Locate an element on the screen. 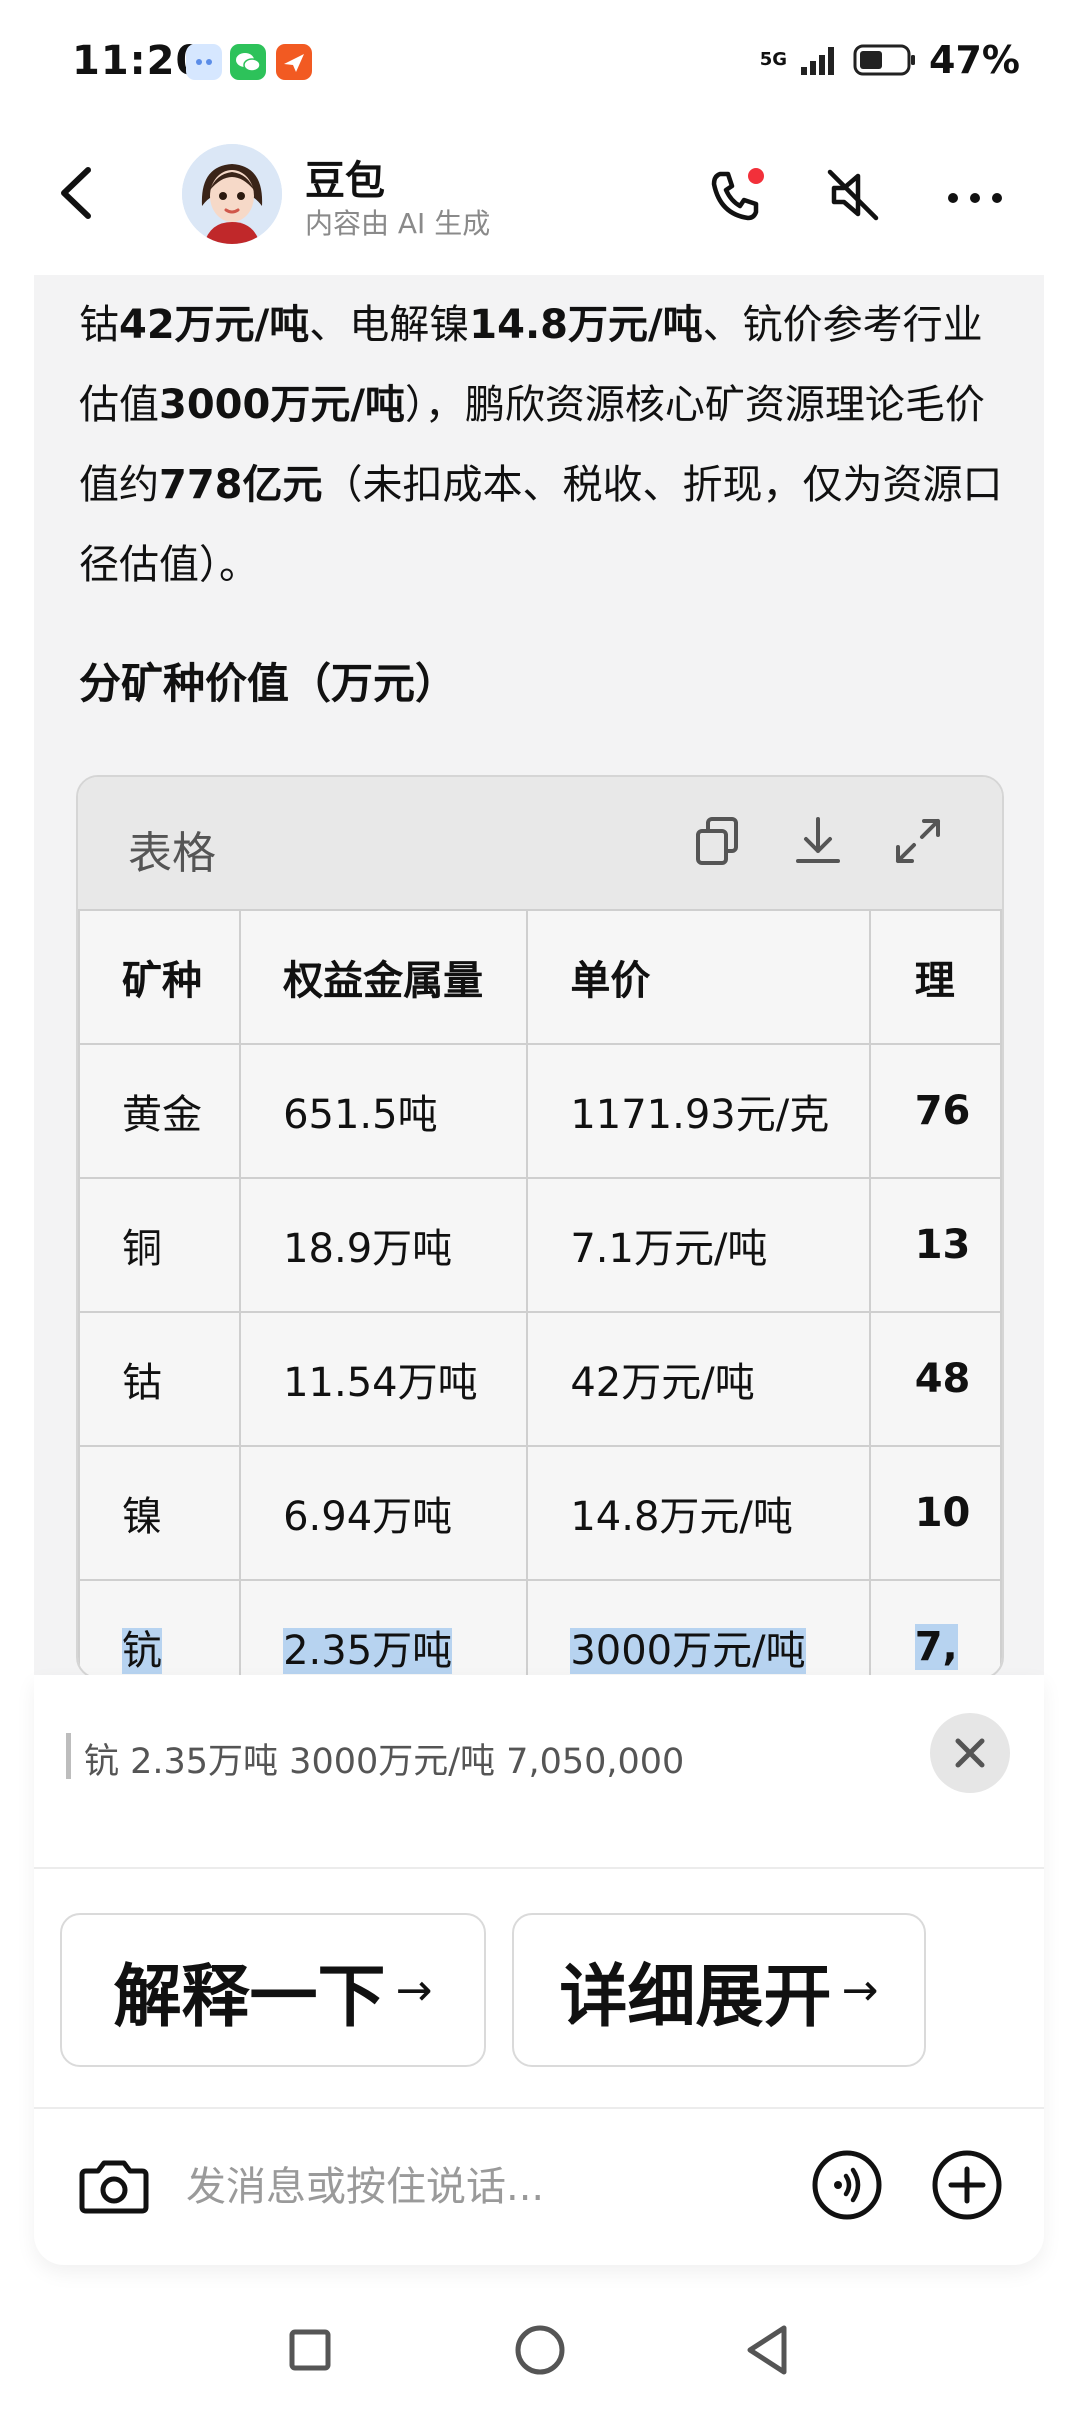 Image resolution: width=1080 pixels, height=2412 pixels. table-cell: 48 is located at coordinates (935, 1379).